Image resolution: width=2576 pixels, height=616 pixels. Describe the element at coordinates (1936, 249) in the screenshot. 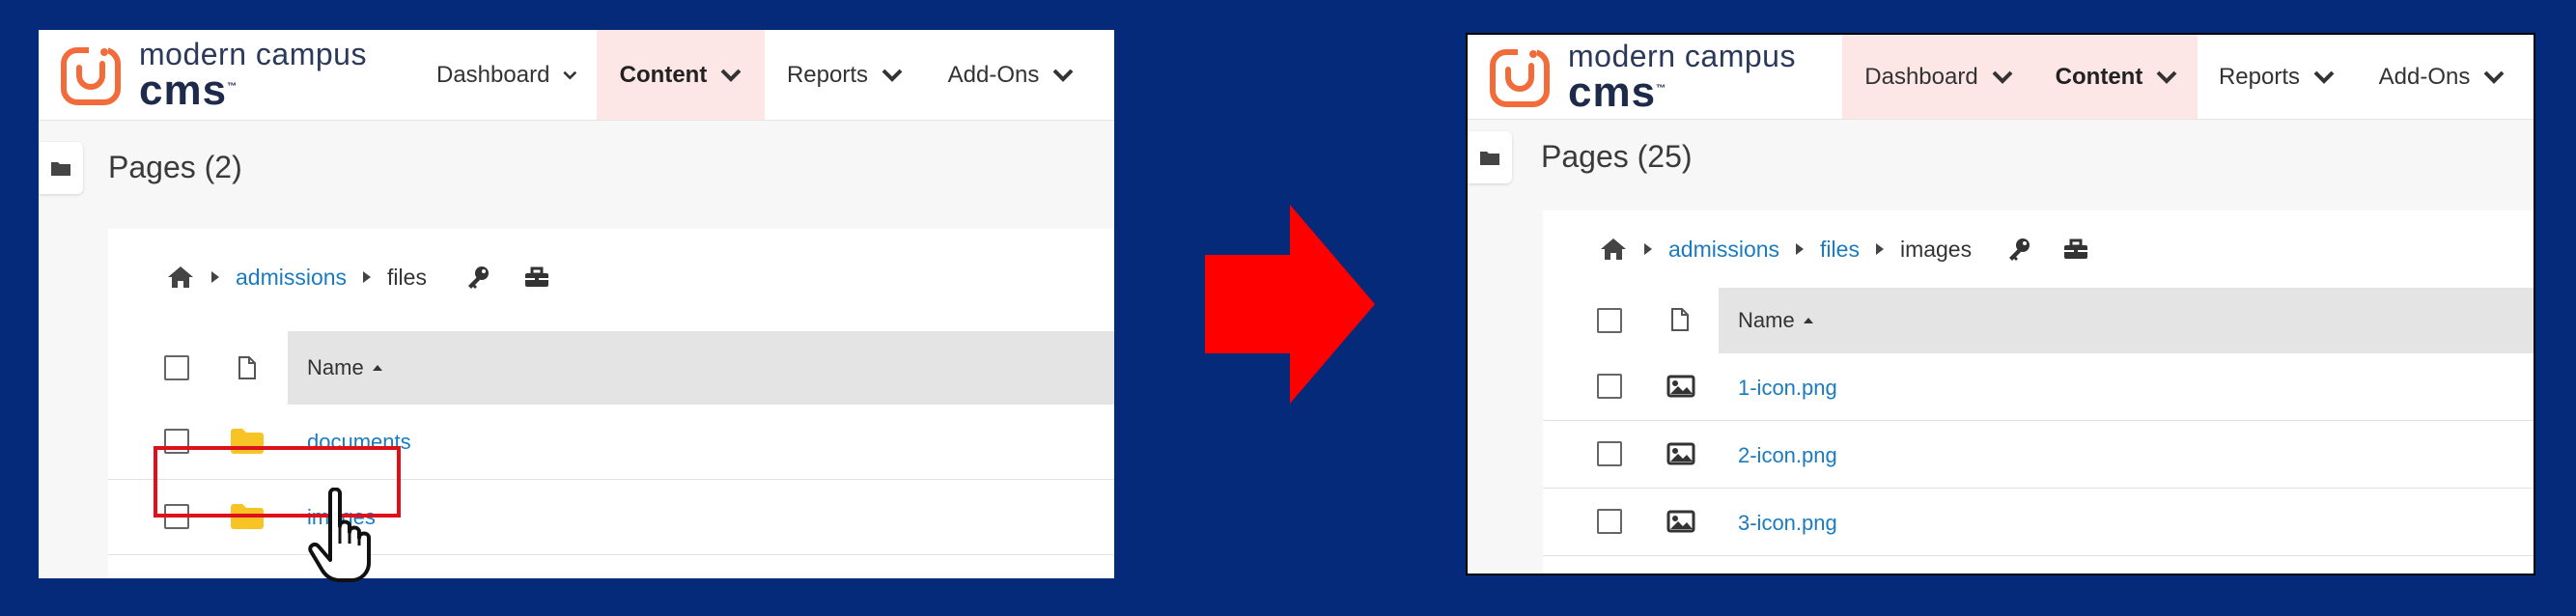

I see `breadcrumb-current: images` at that location.